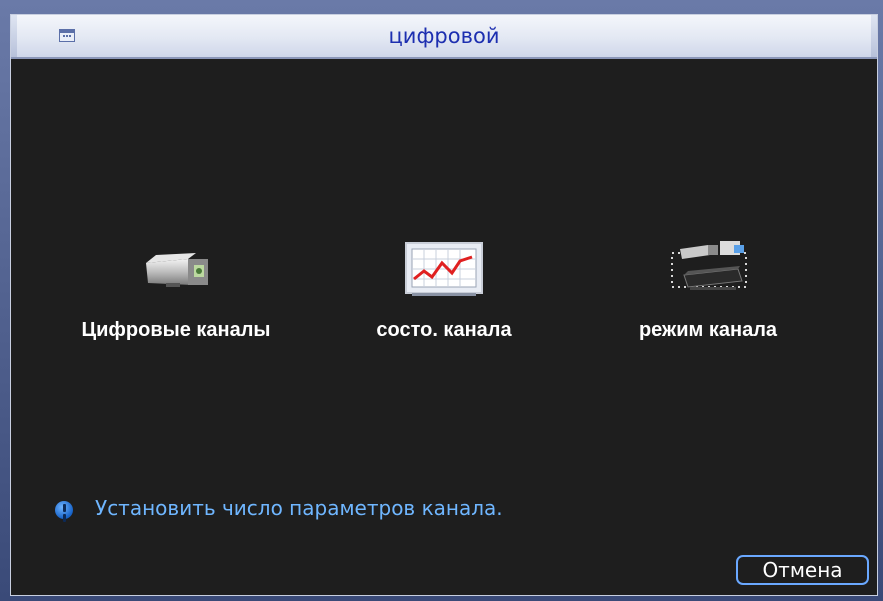 This screenshot has width=883, height=601. I want to click on digital-channels-option: Цифровые каналы, so click(176, 280).